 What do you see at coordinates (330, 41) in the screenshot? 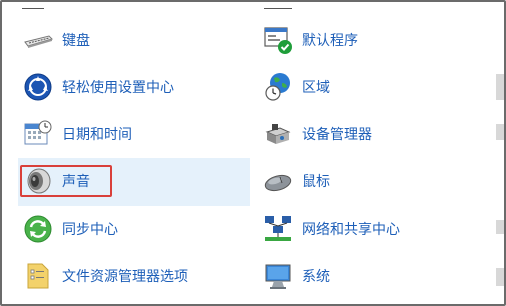
I see `item-label: 默认程序` at bounding box center [330, 41].